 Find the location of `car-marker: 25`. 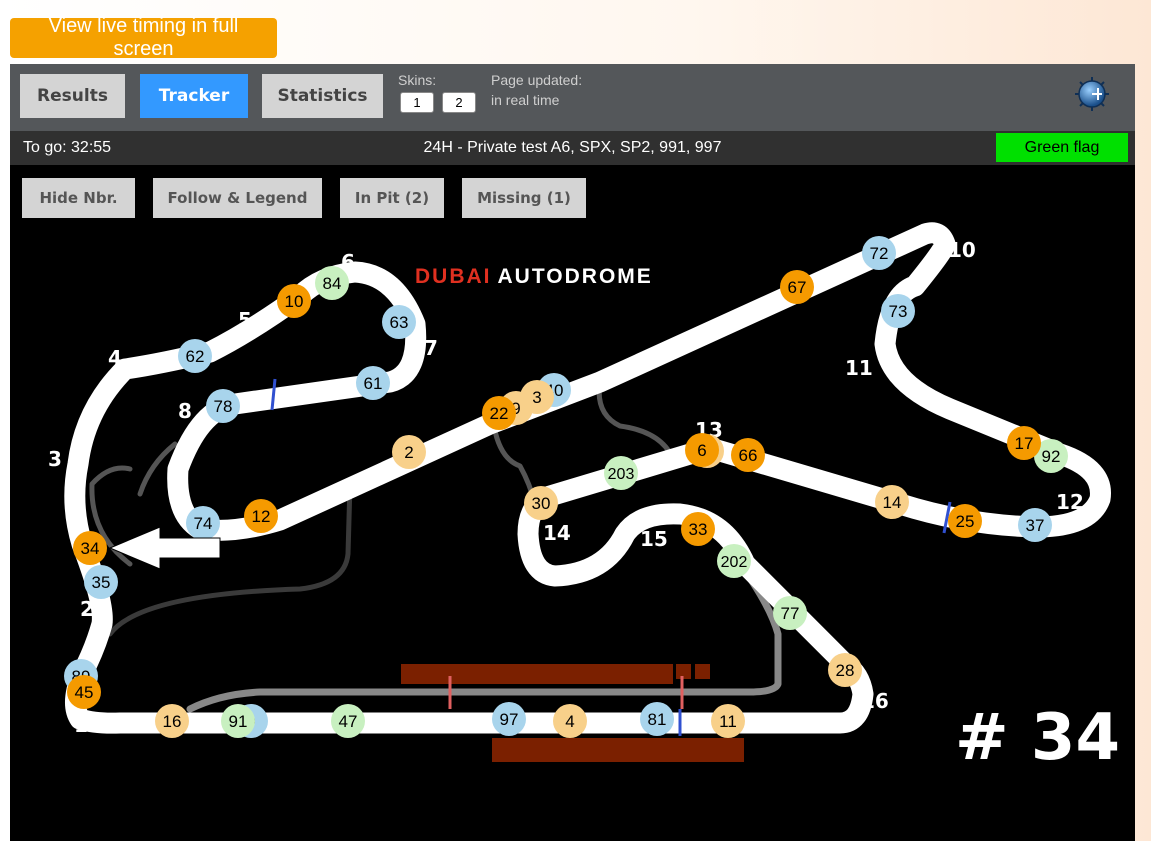

car-marker: 25 is located at coordinates (965, 521).